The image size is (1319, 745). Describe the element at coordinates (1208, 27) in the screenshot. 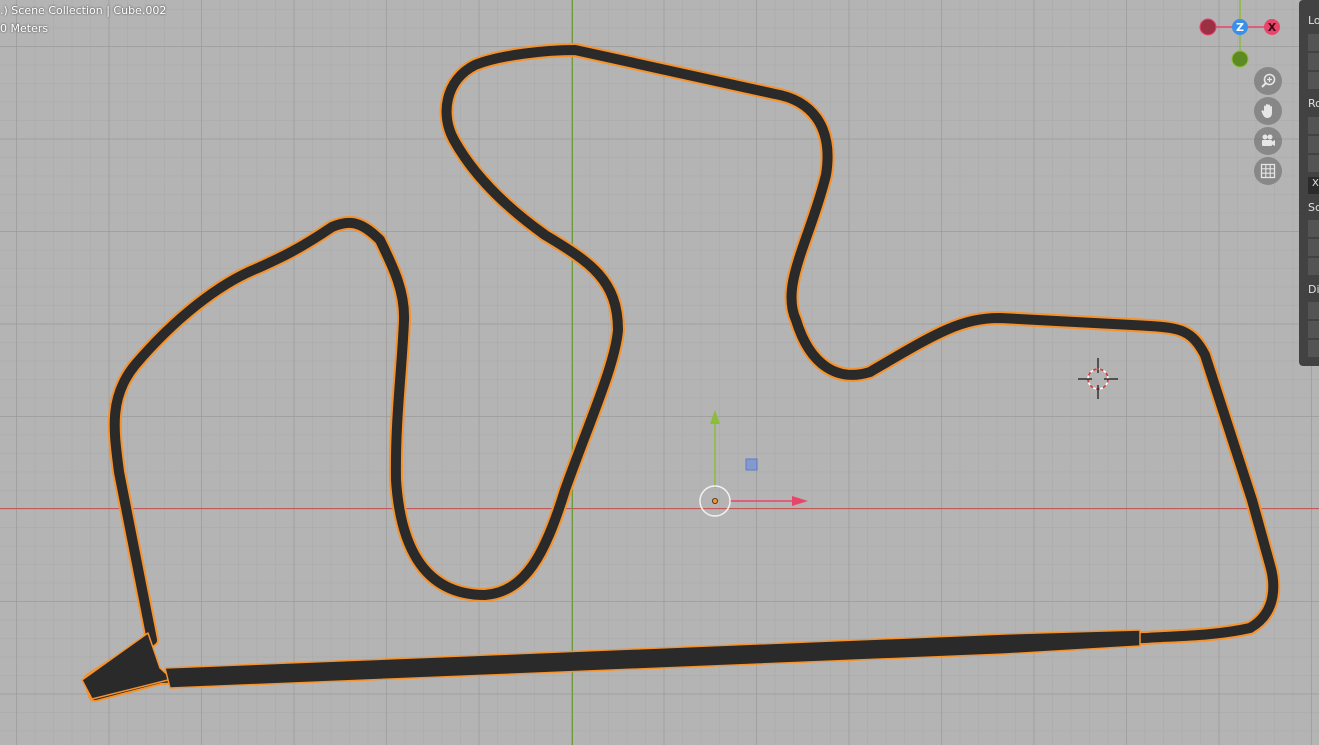

I see `gizmo-neg-x-ball` at that location.